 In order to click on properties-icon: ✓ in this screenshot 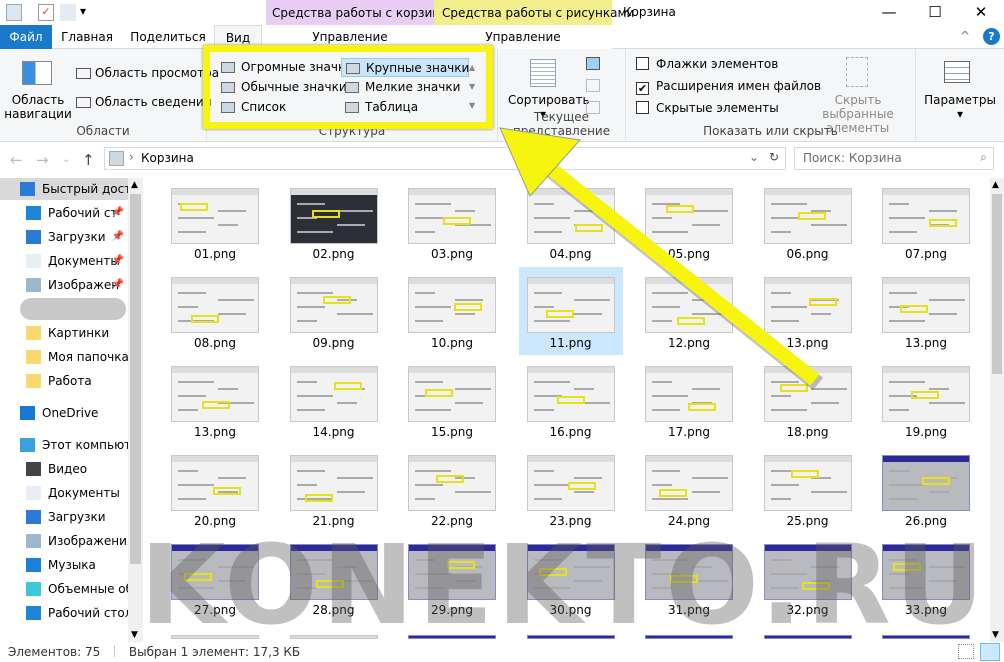, I will do `click(46, 12)`.